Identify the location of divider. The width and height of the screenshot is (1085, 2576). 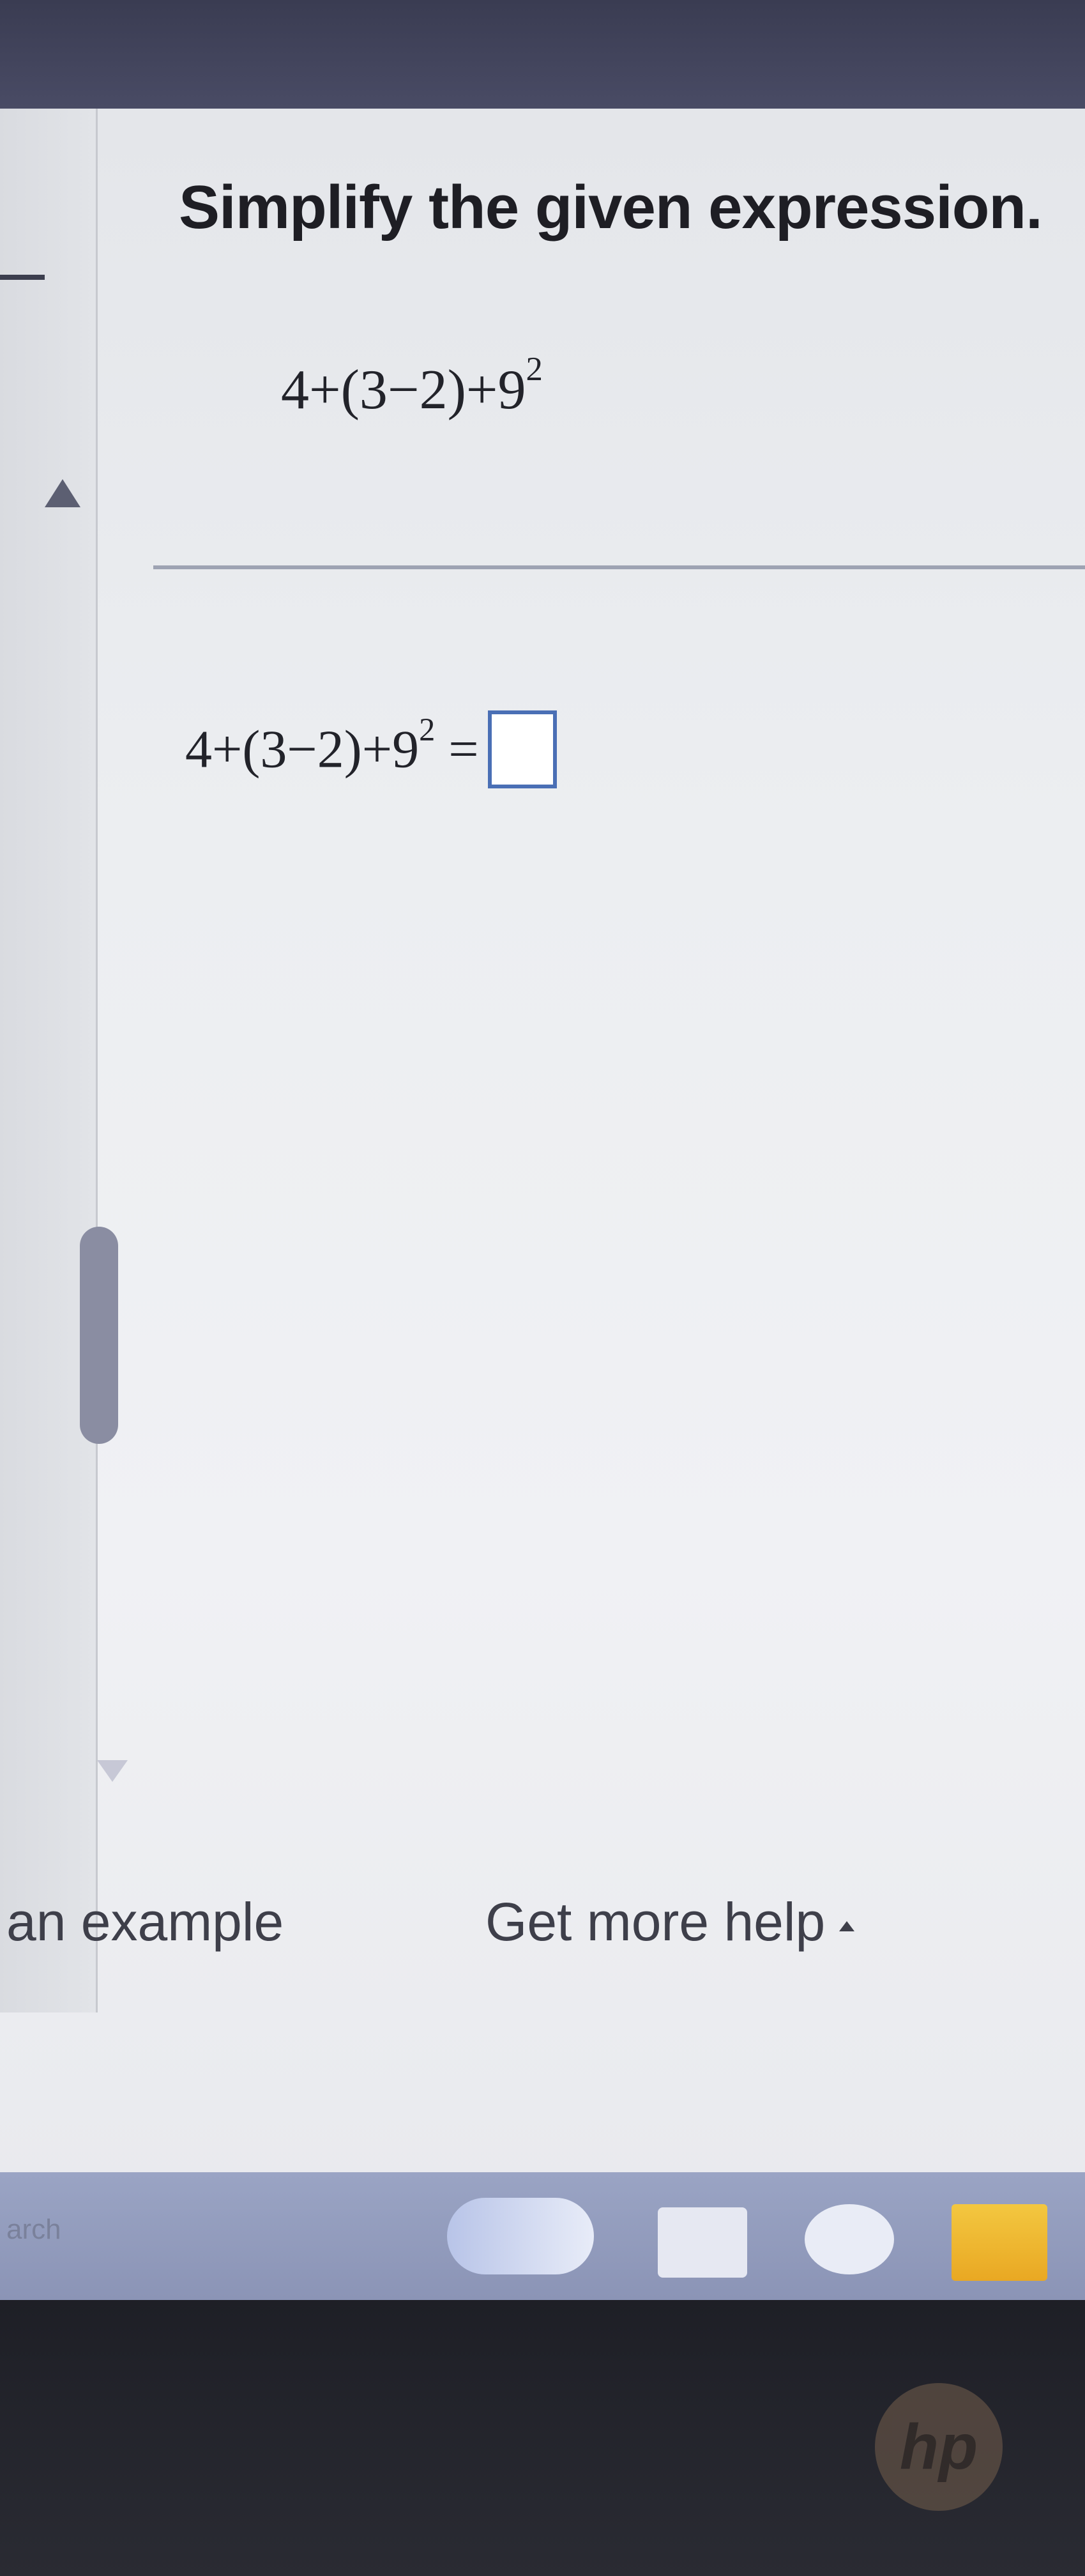
(619, 567).